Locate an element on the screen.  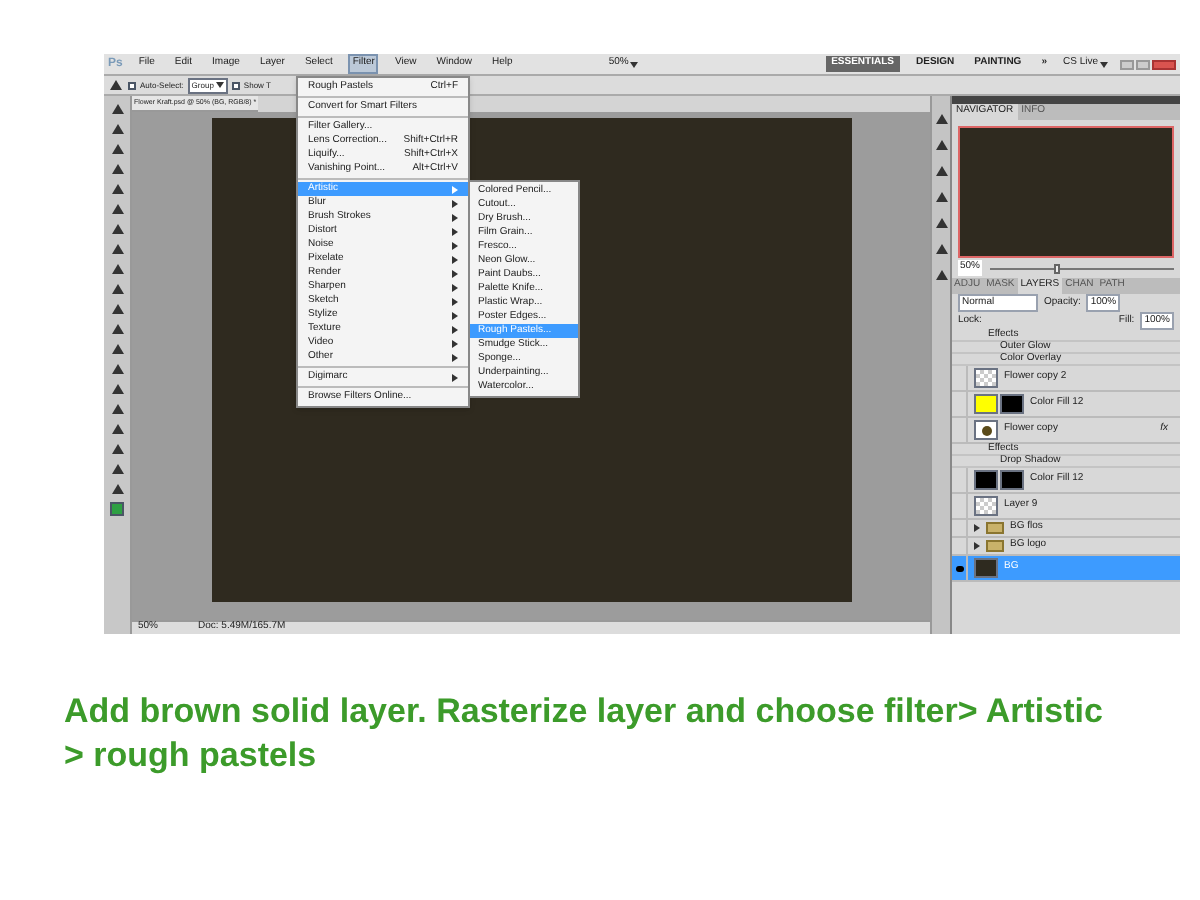
visibility-toggle is located at coordinates (960, 568).